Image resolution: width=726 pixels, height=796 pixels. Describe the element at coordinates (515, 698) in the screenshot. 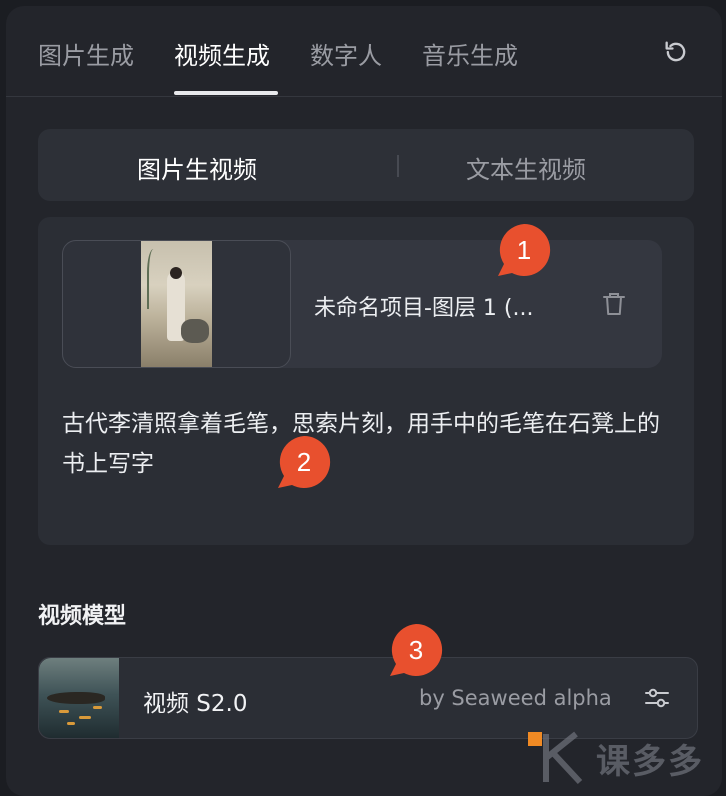

I see `model-provider: by Seaweed alpha` at that location.